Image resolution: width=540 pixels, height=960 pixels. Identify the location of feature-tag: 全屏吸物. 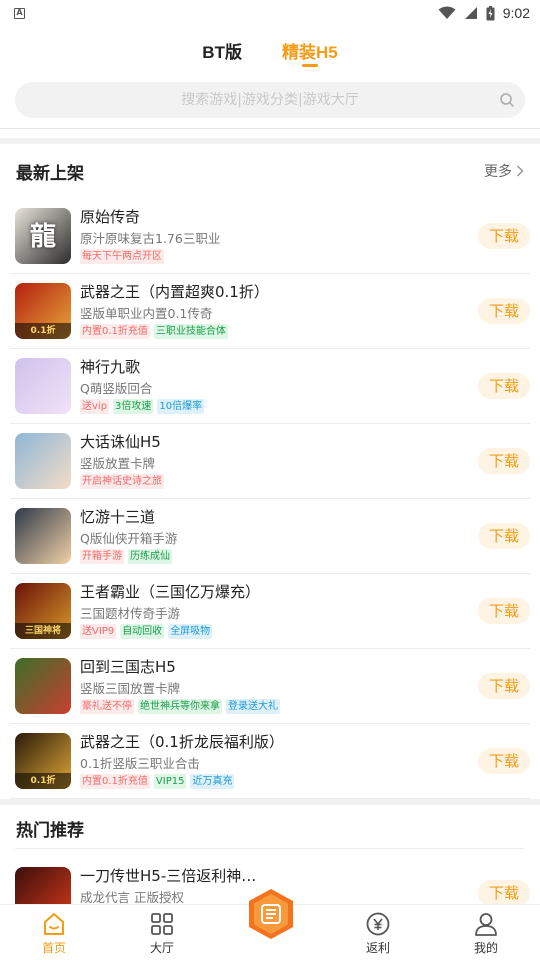
(190, 631).